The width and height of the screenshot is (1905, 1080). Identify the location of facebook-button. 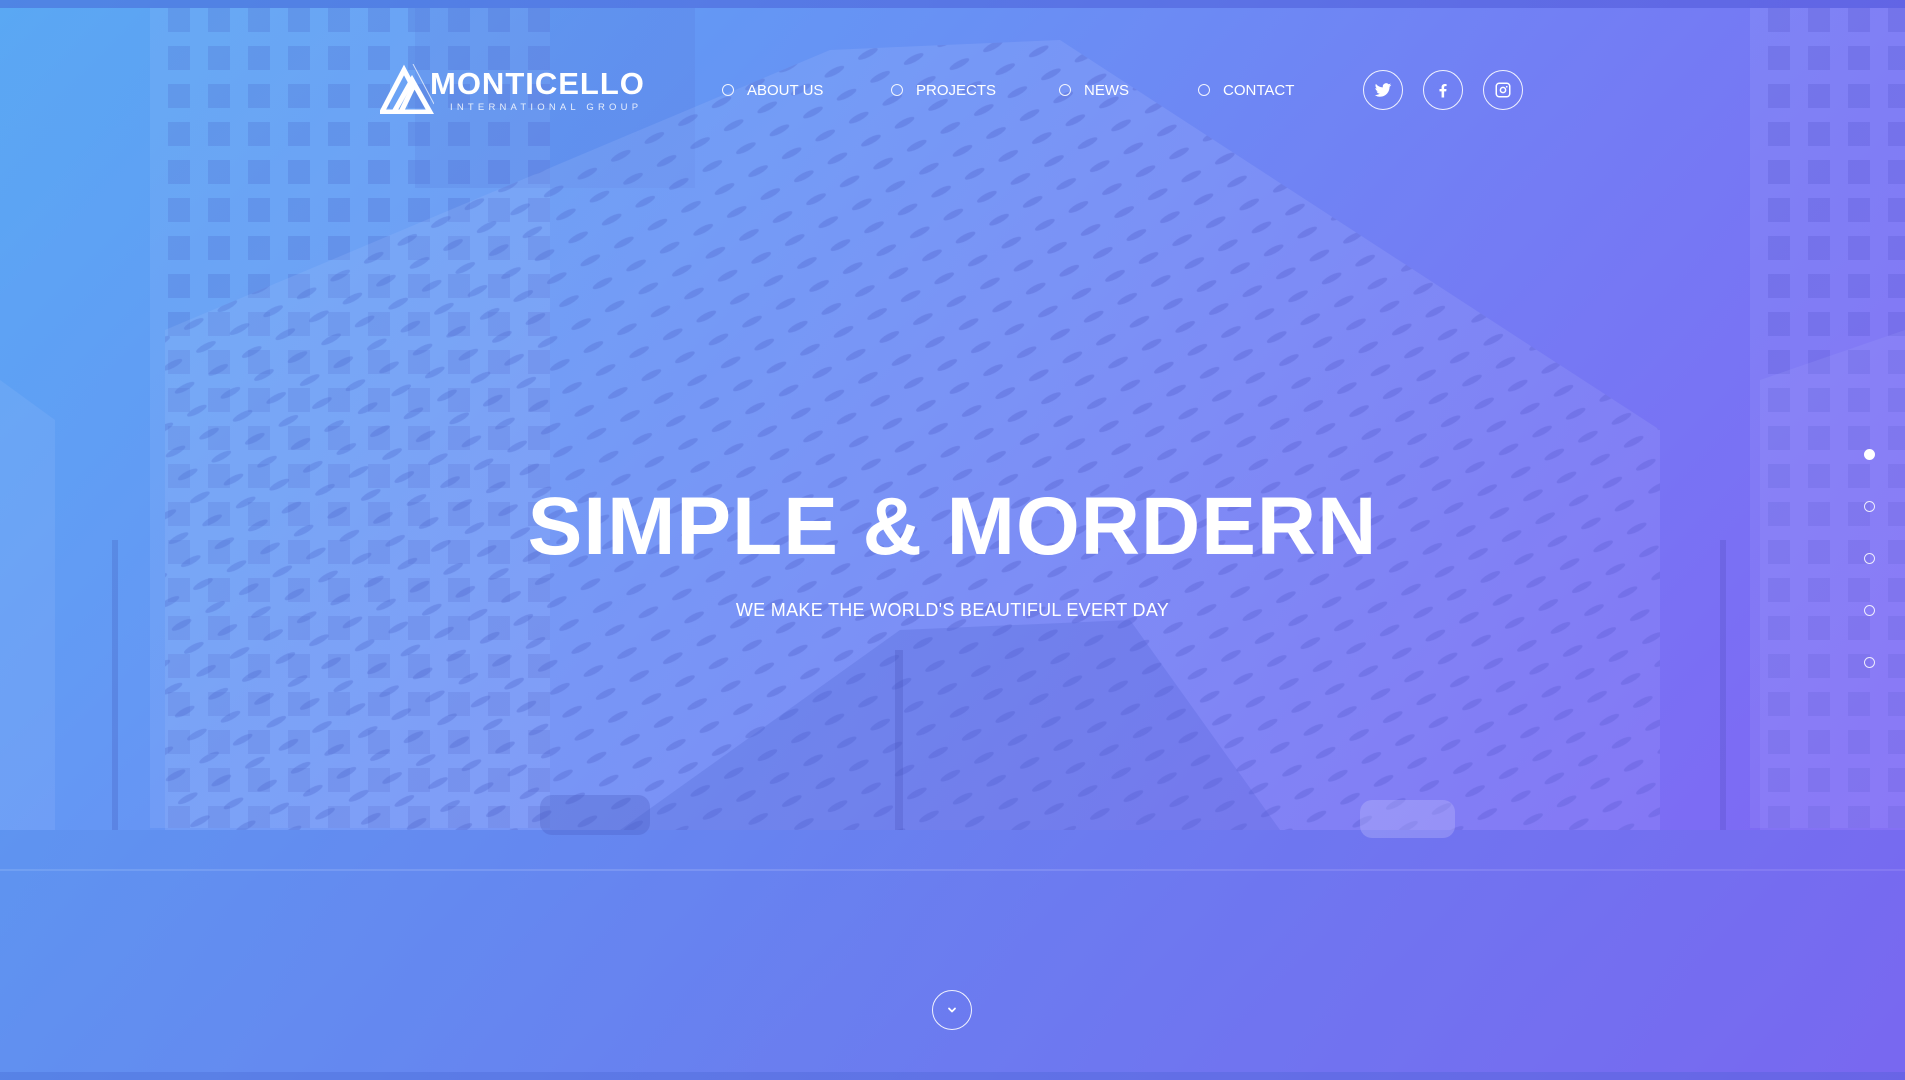
(1443, 90).